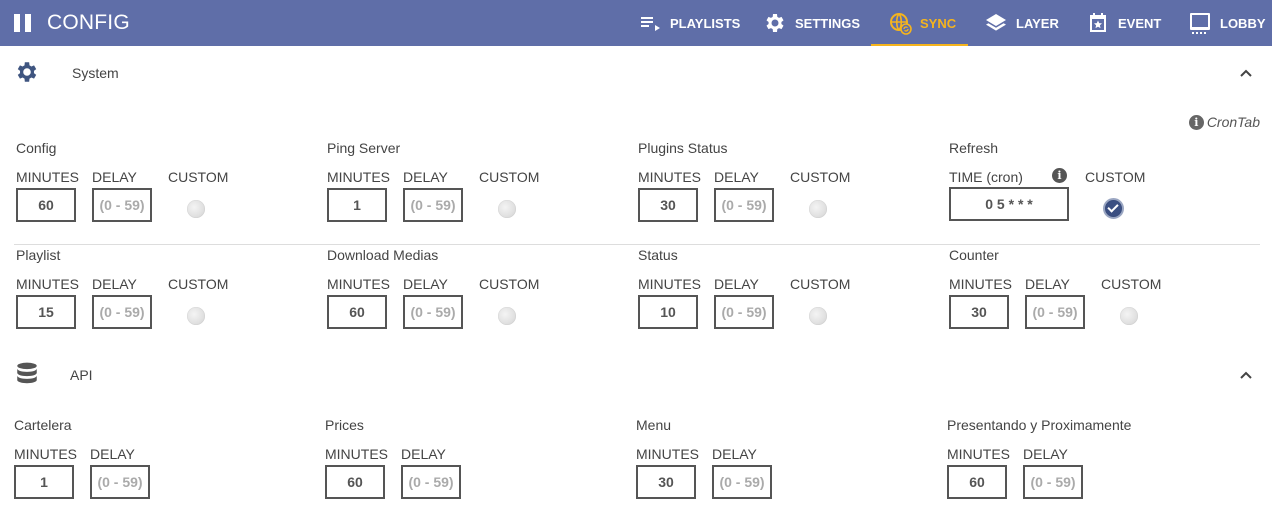 Image resolution: width=1272 pixels, height=515 pixels. I want to click on config-group: Config MINUTES DELAY CUSTOM 60 (0 - 59), so click(166, 185).